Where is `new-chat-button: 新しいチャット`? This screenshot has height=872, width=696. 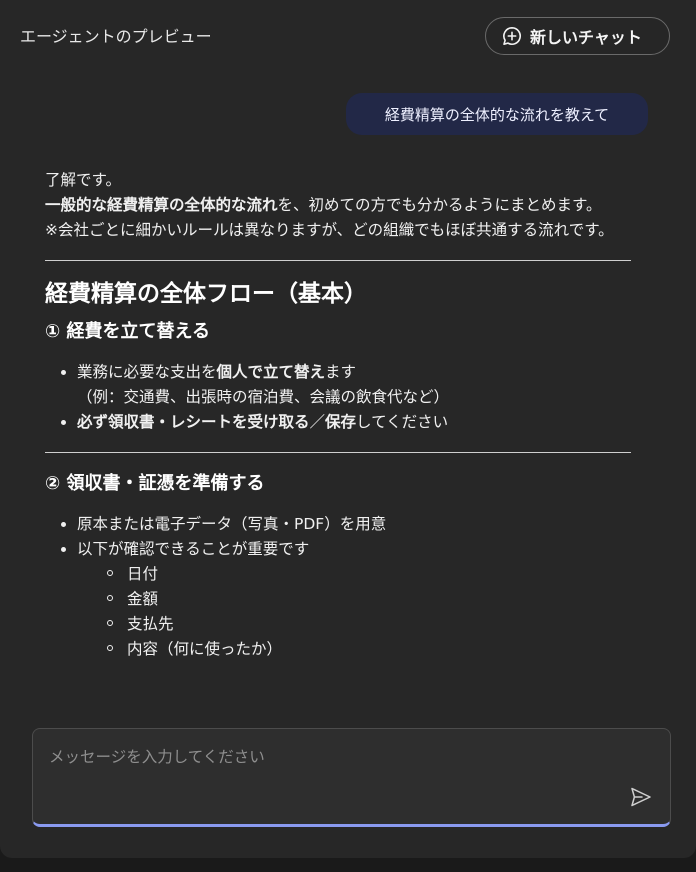 new-chat-button: 新しいチャット is located at coordinates (577, 36).